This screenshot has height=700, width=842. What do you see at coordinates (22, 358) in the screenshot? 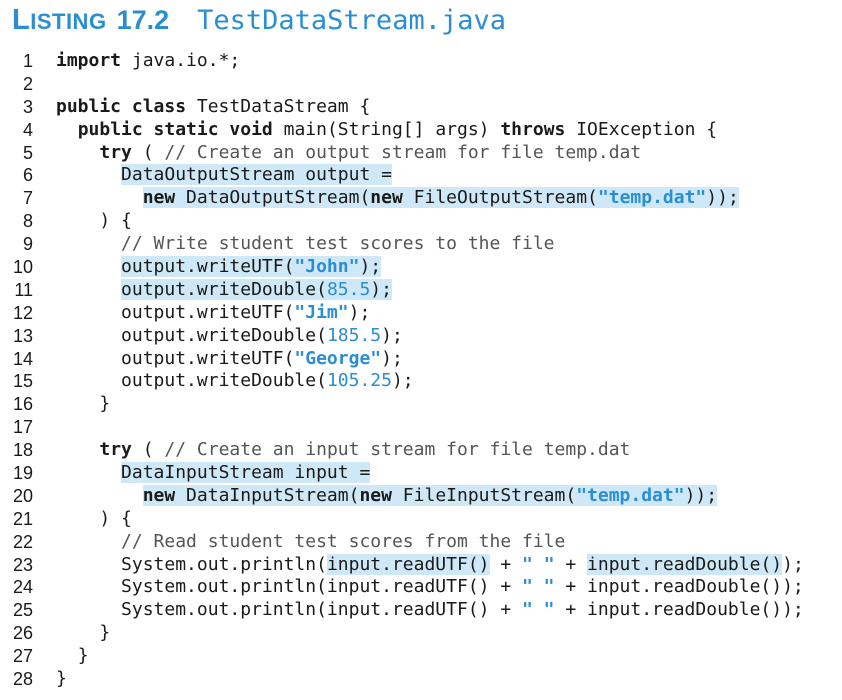
I see `line-number: 14` at bounding box center [22, 358].